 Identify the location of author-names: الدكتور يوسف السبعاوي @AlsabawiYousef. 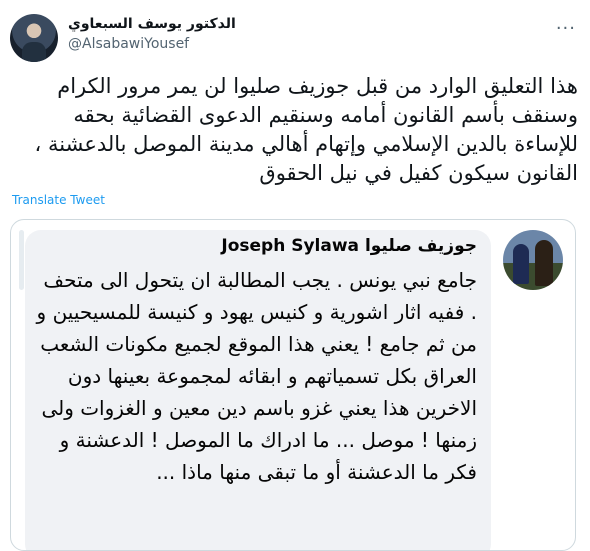
(152, 34).